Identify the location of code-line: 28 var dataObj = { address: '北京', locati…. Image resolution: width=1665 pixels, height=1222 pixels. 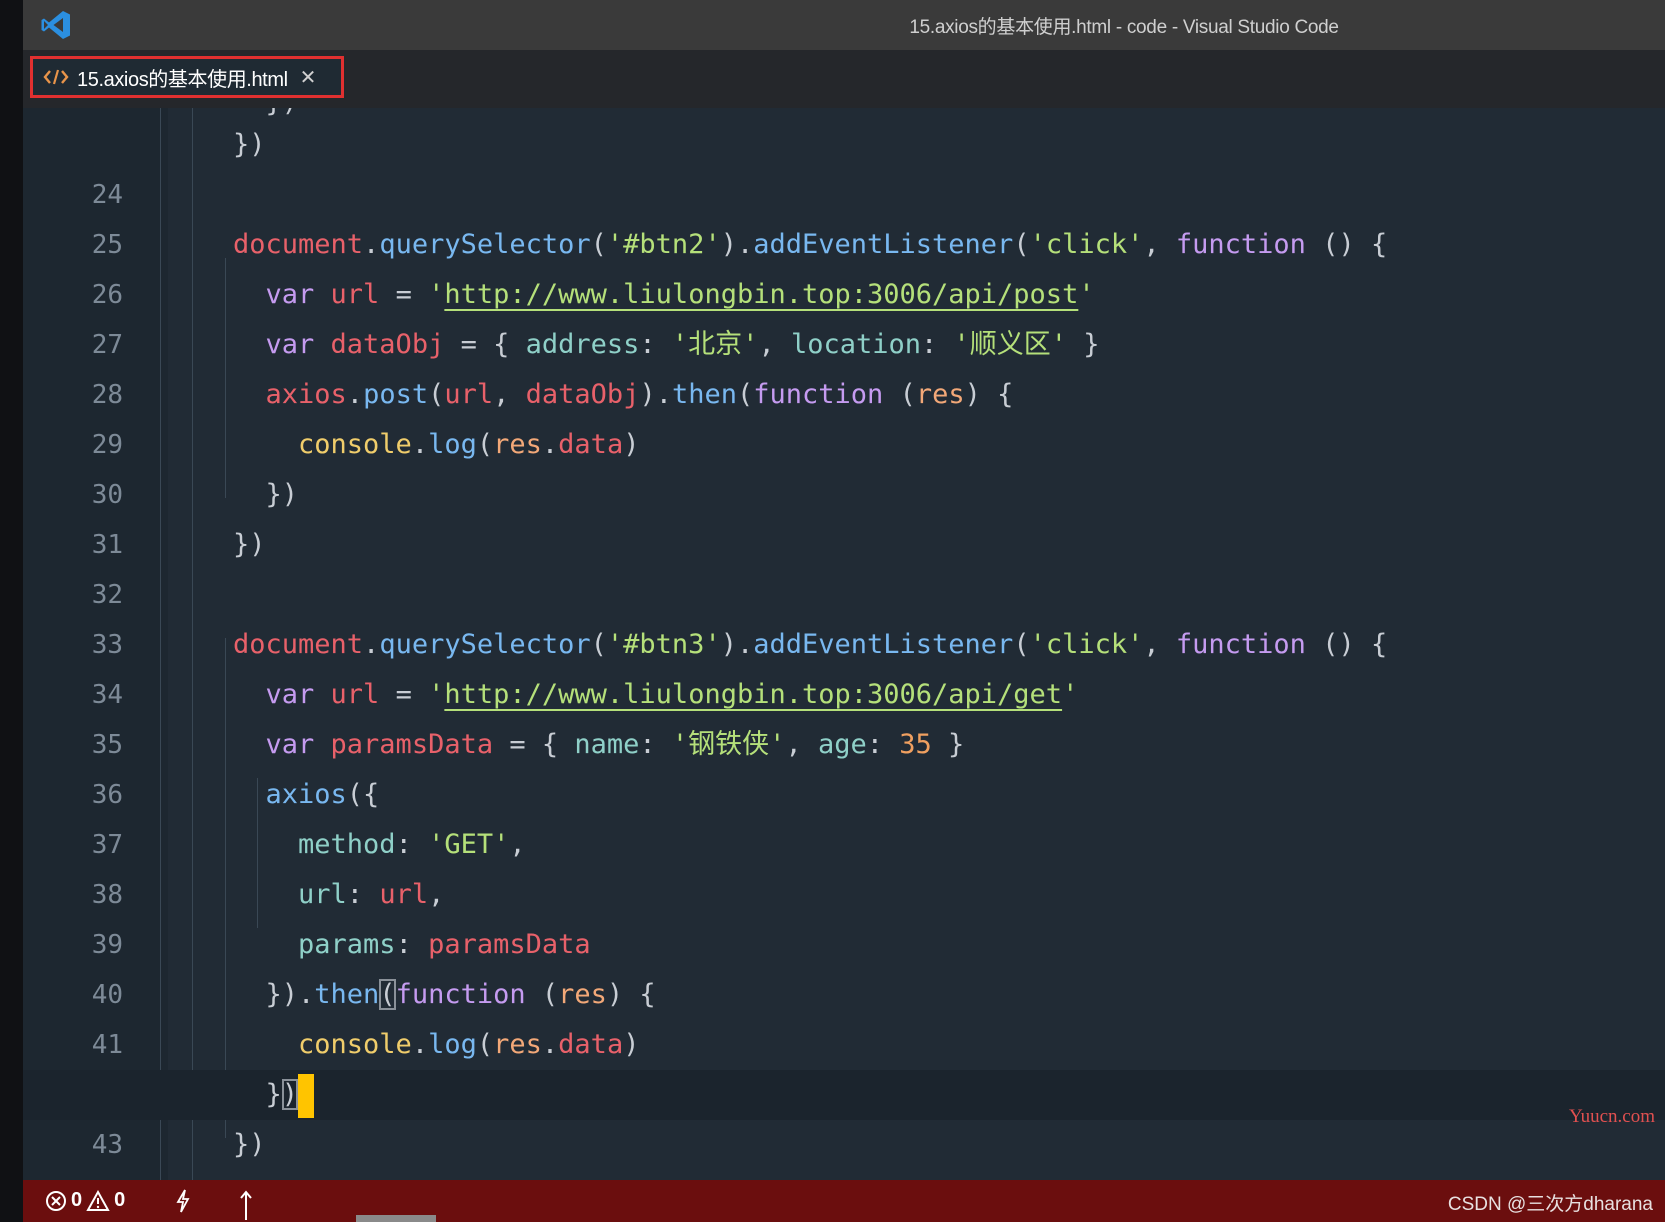
(844, 365).